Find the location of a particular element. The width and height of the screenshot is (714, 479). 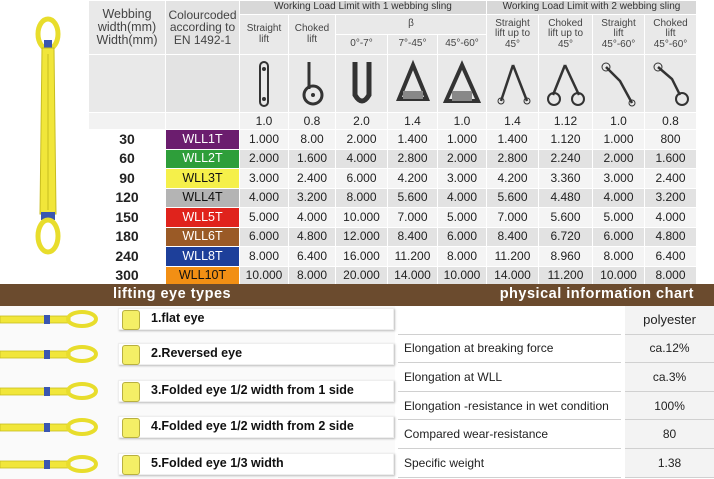

material-name: polyester is located at coordinates (667, 320).